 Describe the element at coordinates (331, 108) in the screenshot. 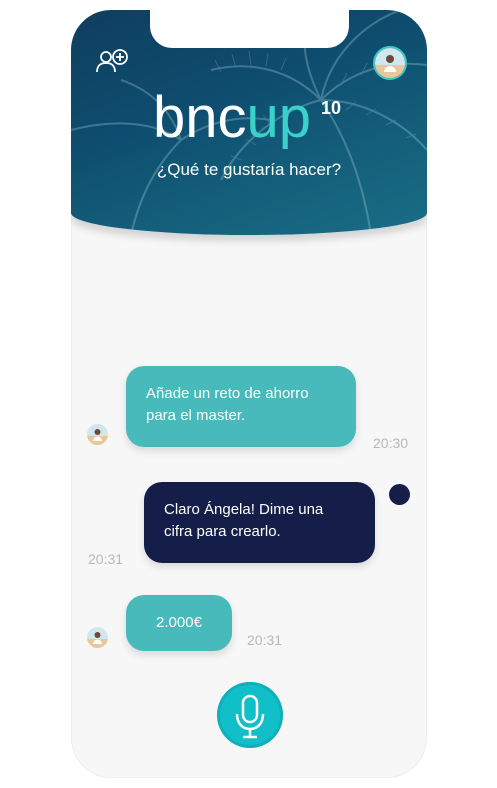

I see `logo-superscript: 10` at that location.